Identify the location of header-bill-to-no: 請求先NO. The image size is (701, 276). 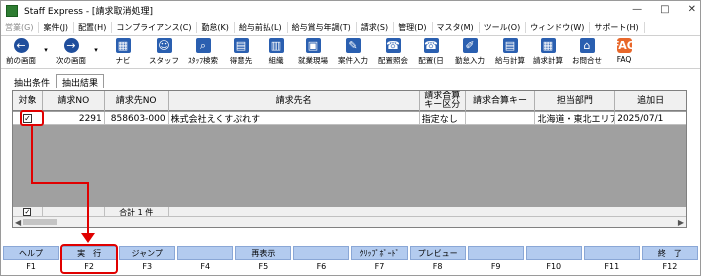
(137, 101).